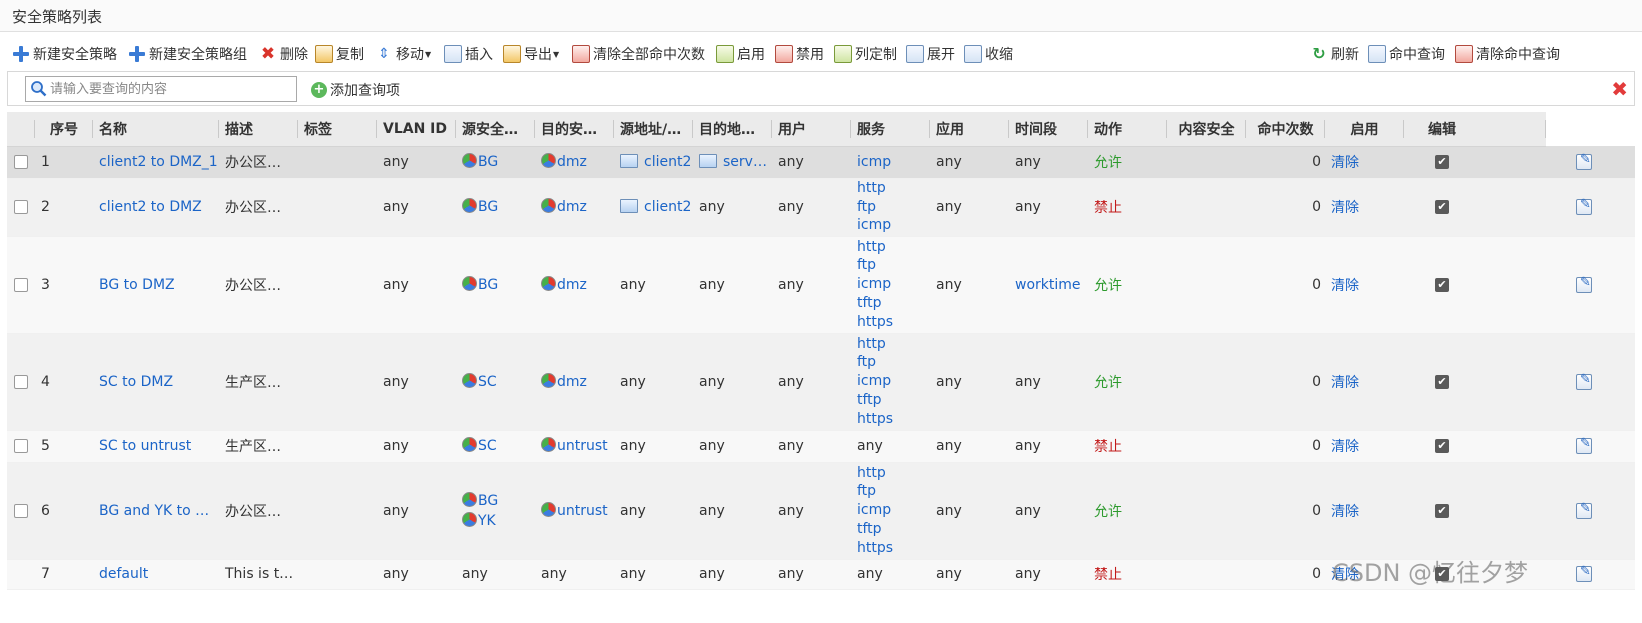 Image resolution: width=1642 pixels, height=623 pixels. What do you see at coordinates (1048, 285) in the screenshot?
I see `time-range-link: worktime` at bounding box center [1048, 285].